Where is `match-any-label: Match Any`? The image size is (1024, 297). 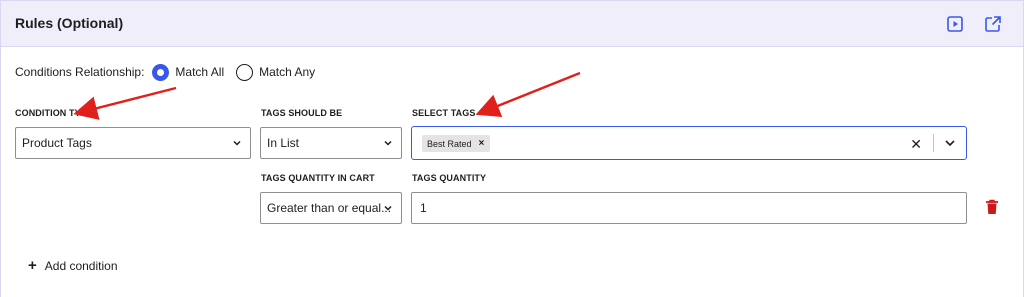
match-any-label: Match Any is located at coordinates (287, 72).